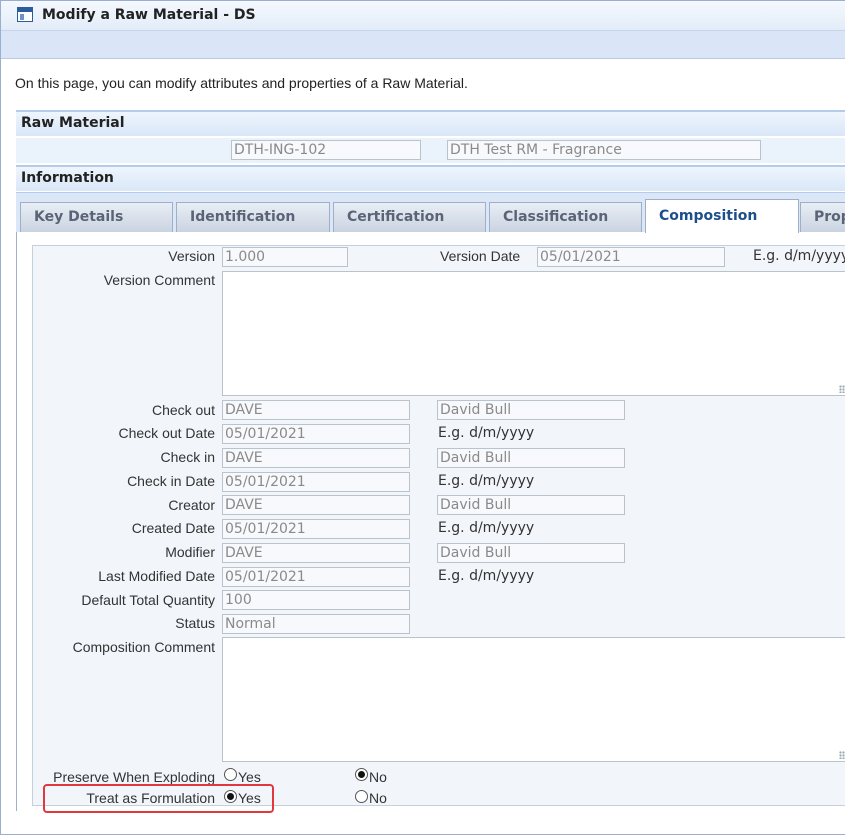 The height and width of the screenshot is (835, 846). What do you see at coordinates (183, 410) in the screenshot?
I see `check-out-label: Check out` at bounding box center [183, 410].